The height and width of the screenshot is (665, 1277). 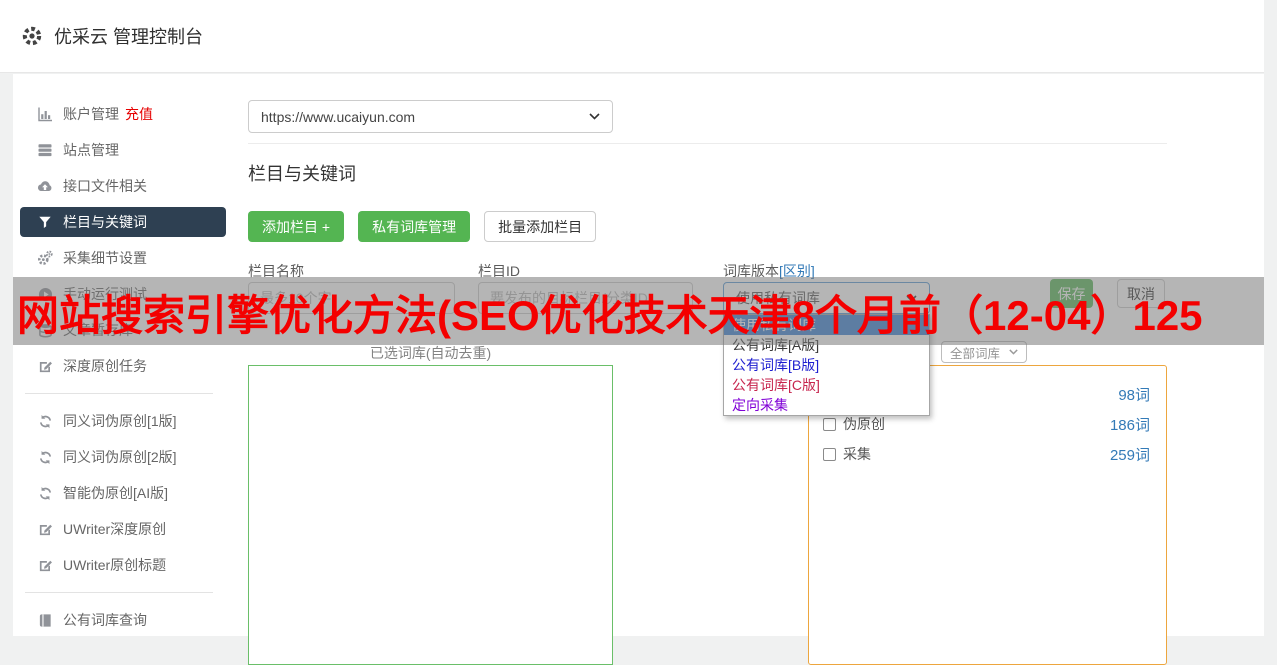 I want to click on sidebar-item-public-lib-query: 公有词库查询, so click(x=126, y=620).